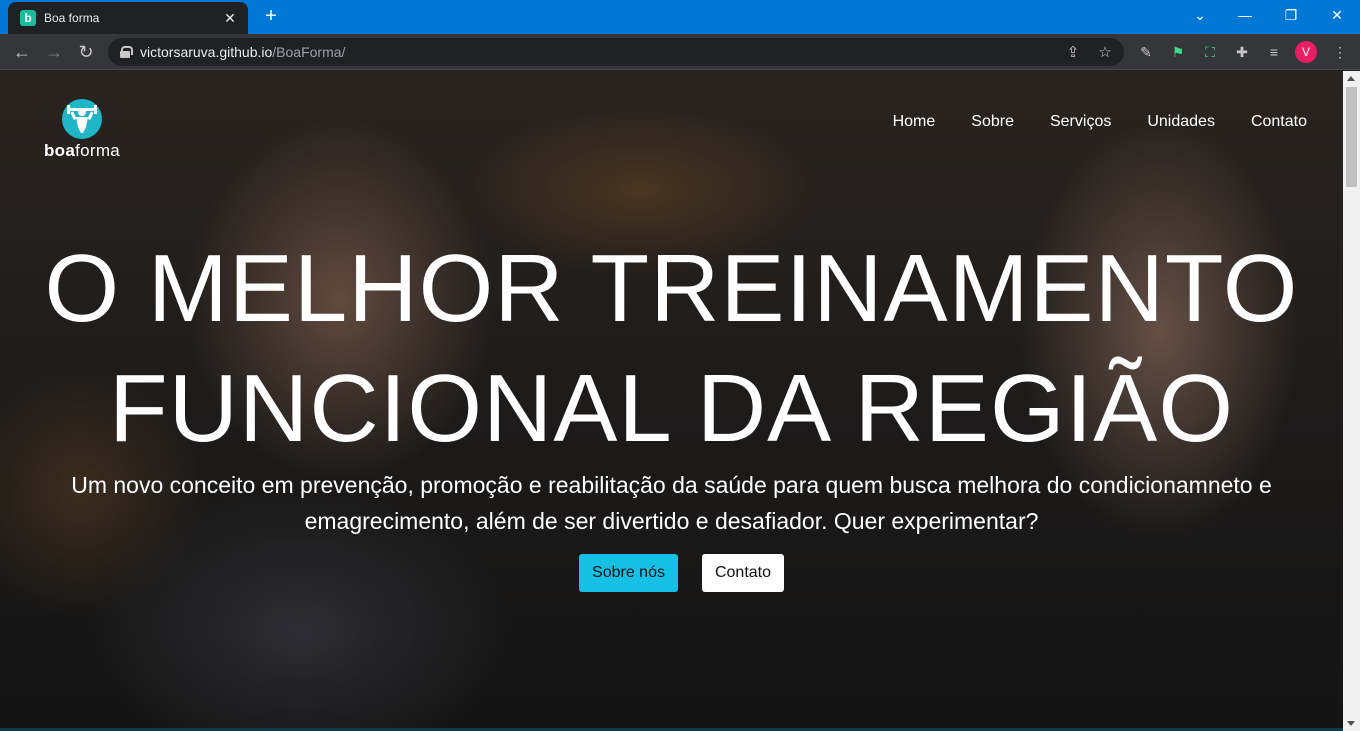 The image size is (1360, 731). Describe the element at coordinates (128, 18) in the screenshot. I see `browser-tab: b Boa forma ✕` at that location.